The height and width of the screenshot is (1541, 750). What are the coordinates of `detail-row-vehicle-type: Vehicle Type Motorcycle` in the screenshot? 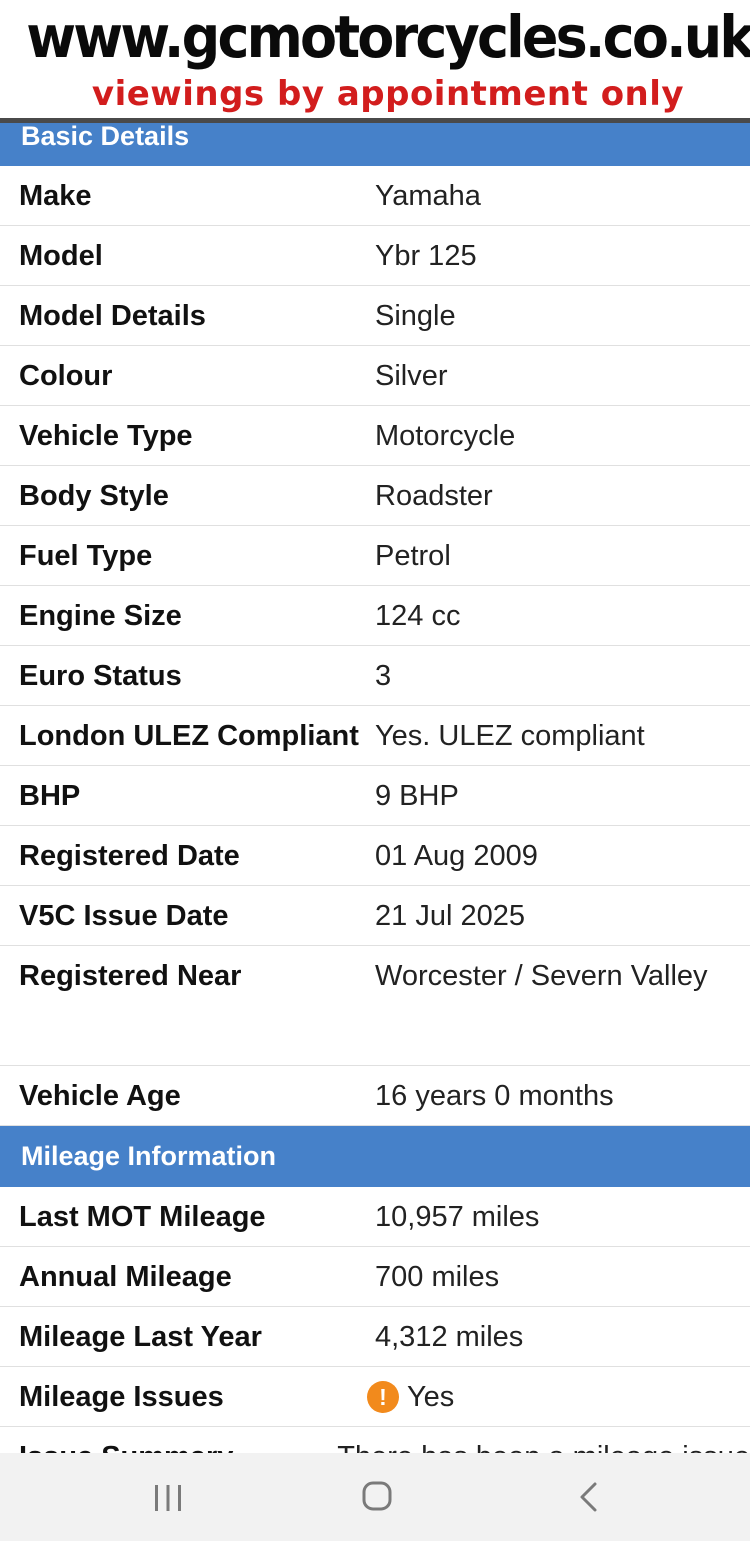 It's located at (375, 436).